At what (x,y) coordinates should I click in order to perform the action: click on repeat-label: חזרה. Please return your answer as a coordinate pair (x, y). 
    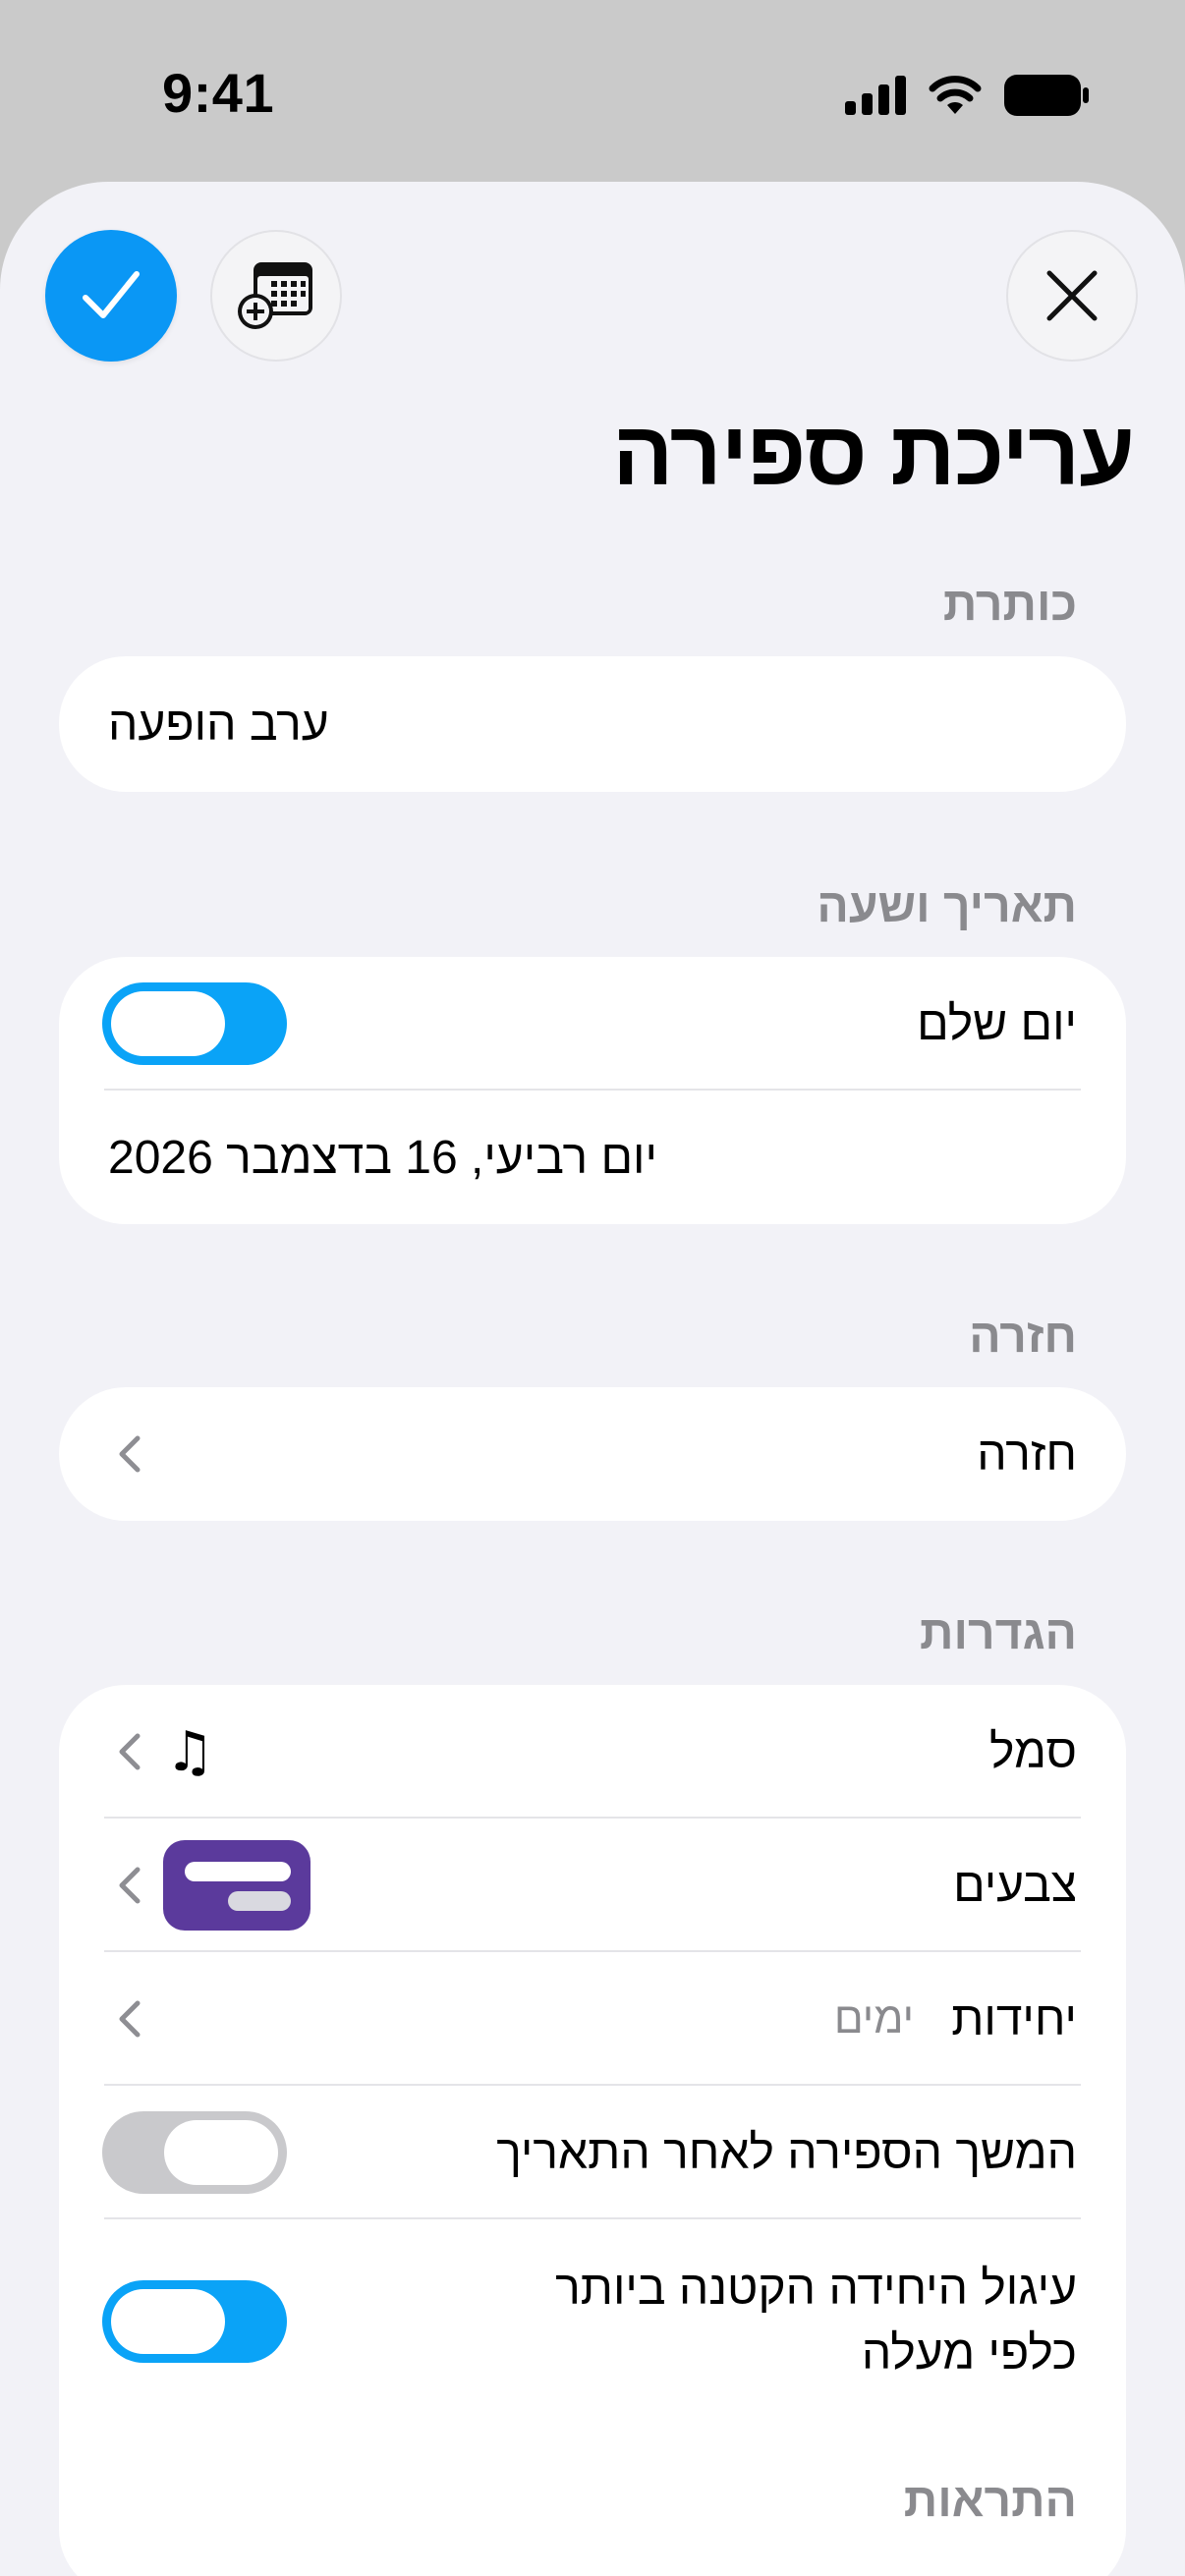
    Looking at the image, I should click on (1027, 1454).